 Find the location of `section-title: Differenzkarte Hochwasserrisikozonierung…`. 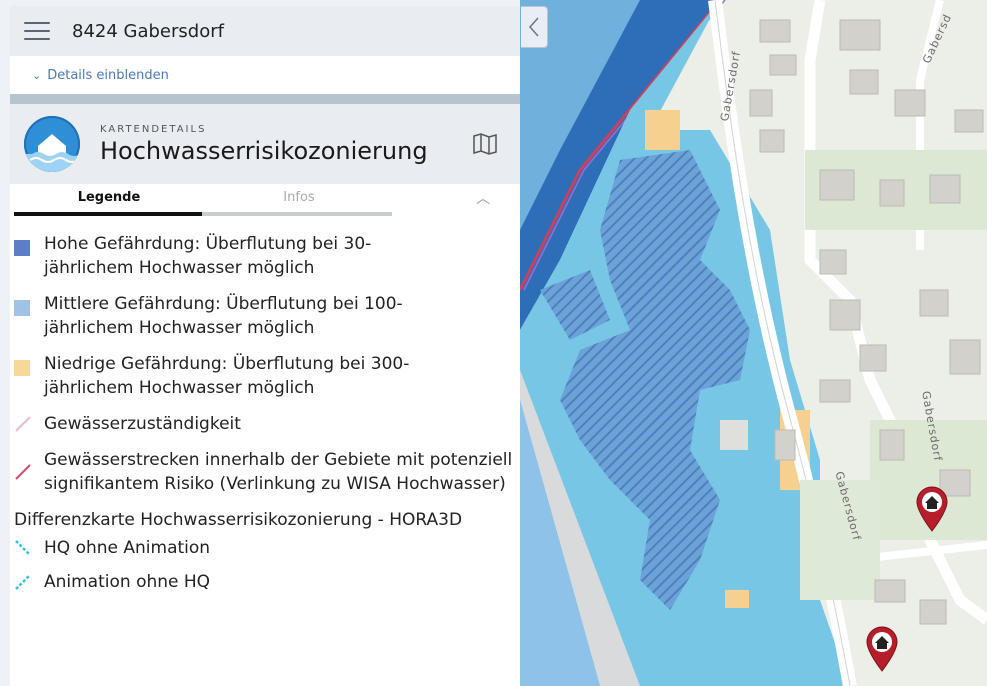

section-title: Differenzkarte Hochwasserrisikozonierung… is located at coordinates (238, 520).